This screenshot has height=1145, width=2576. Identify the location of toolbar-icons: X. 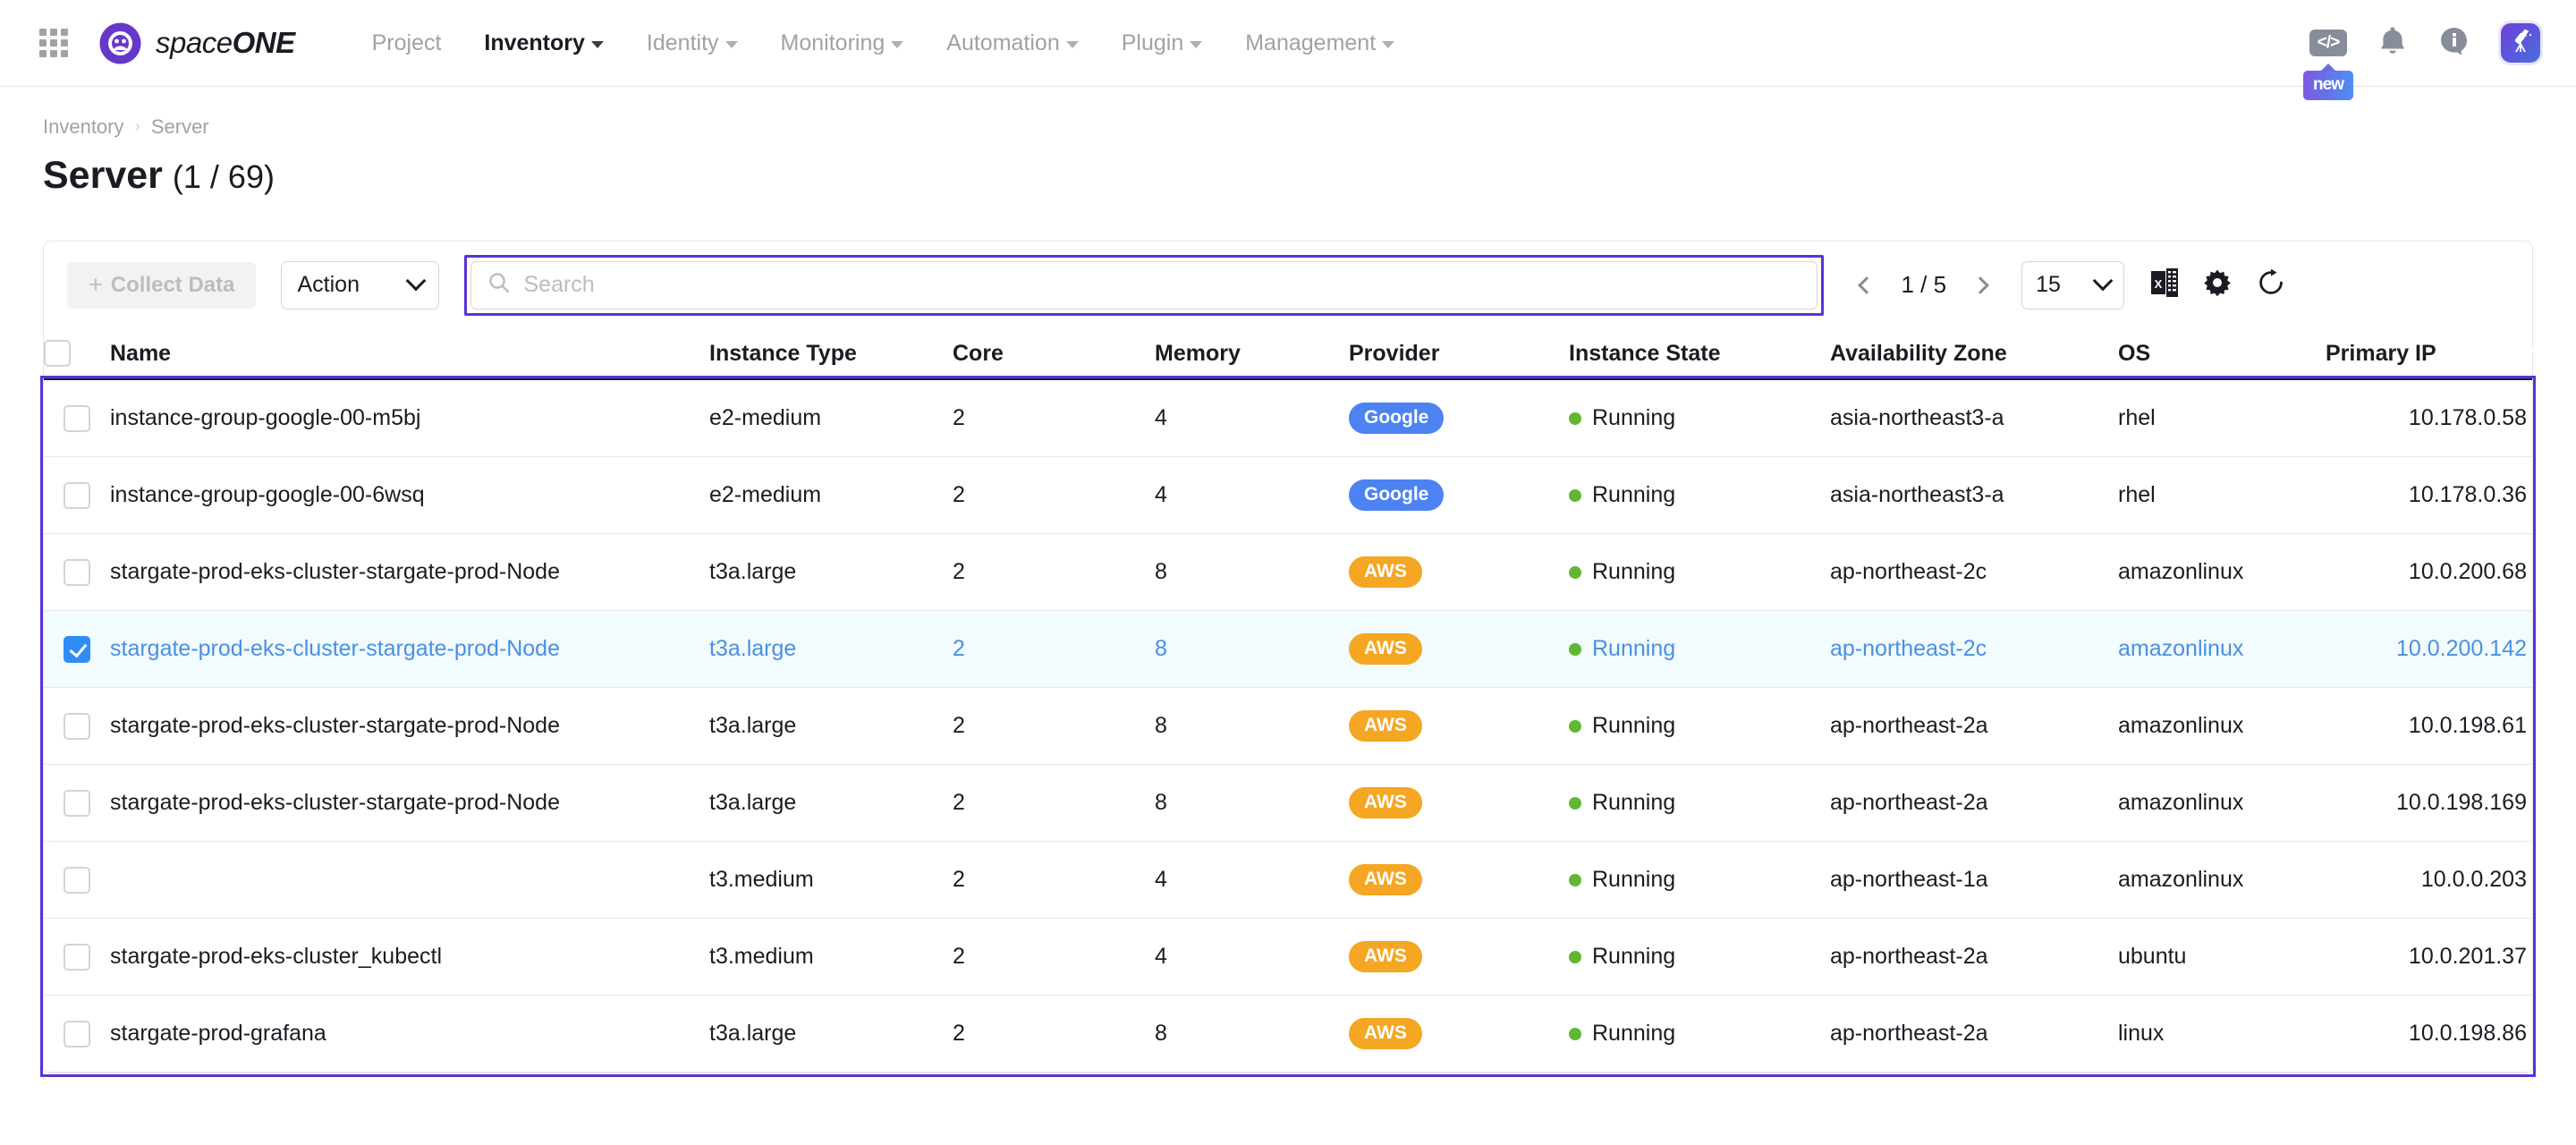
(2218, 284).